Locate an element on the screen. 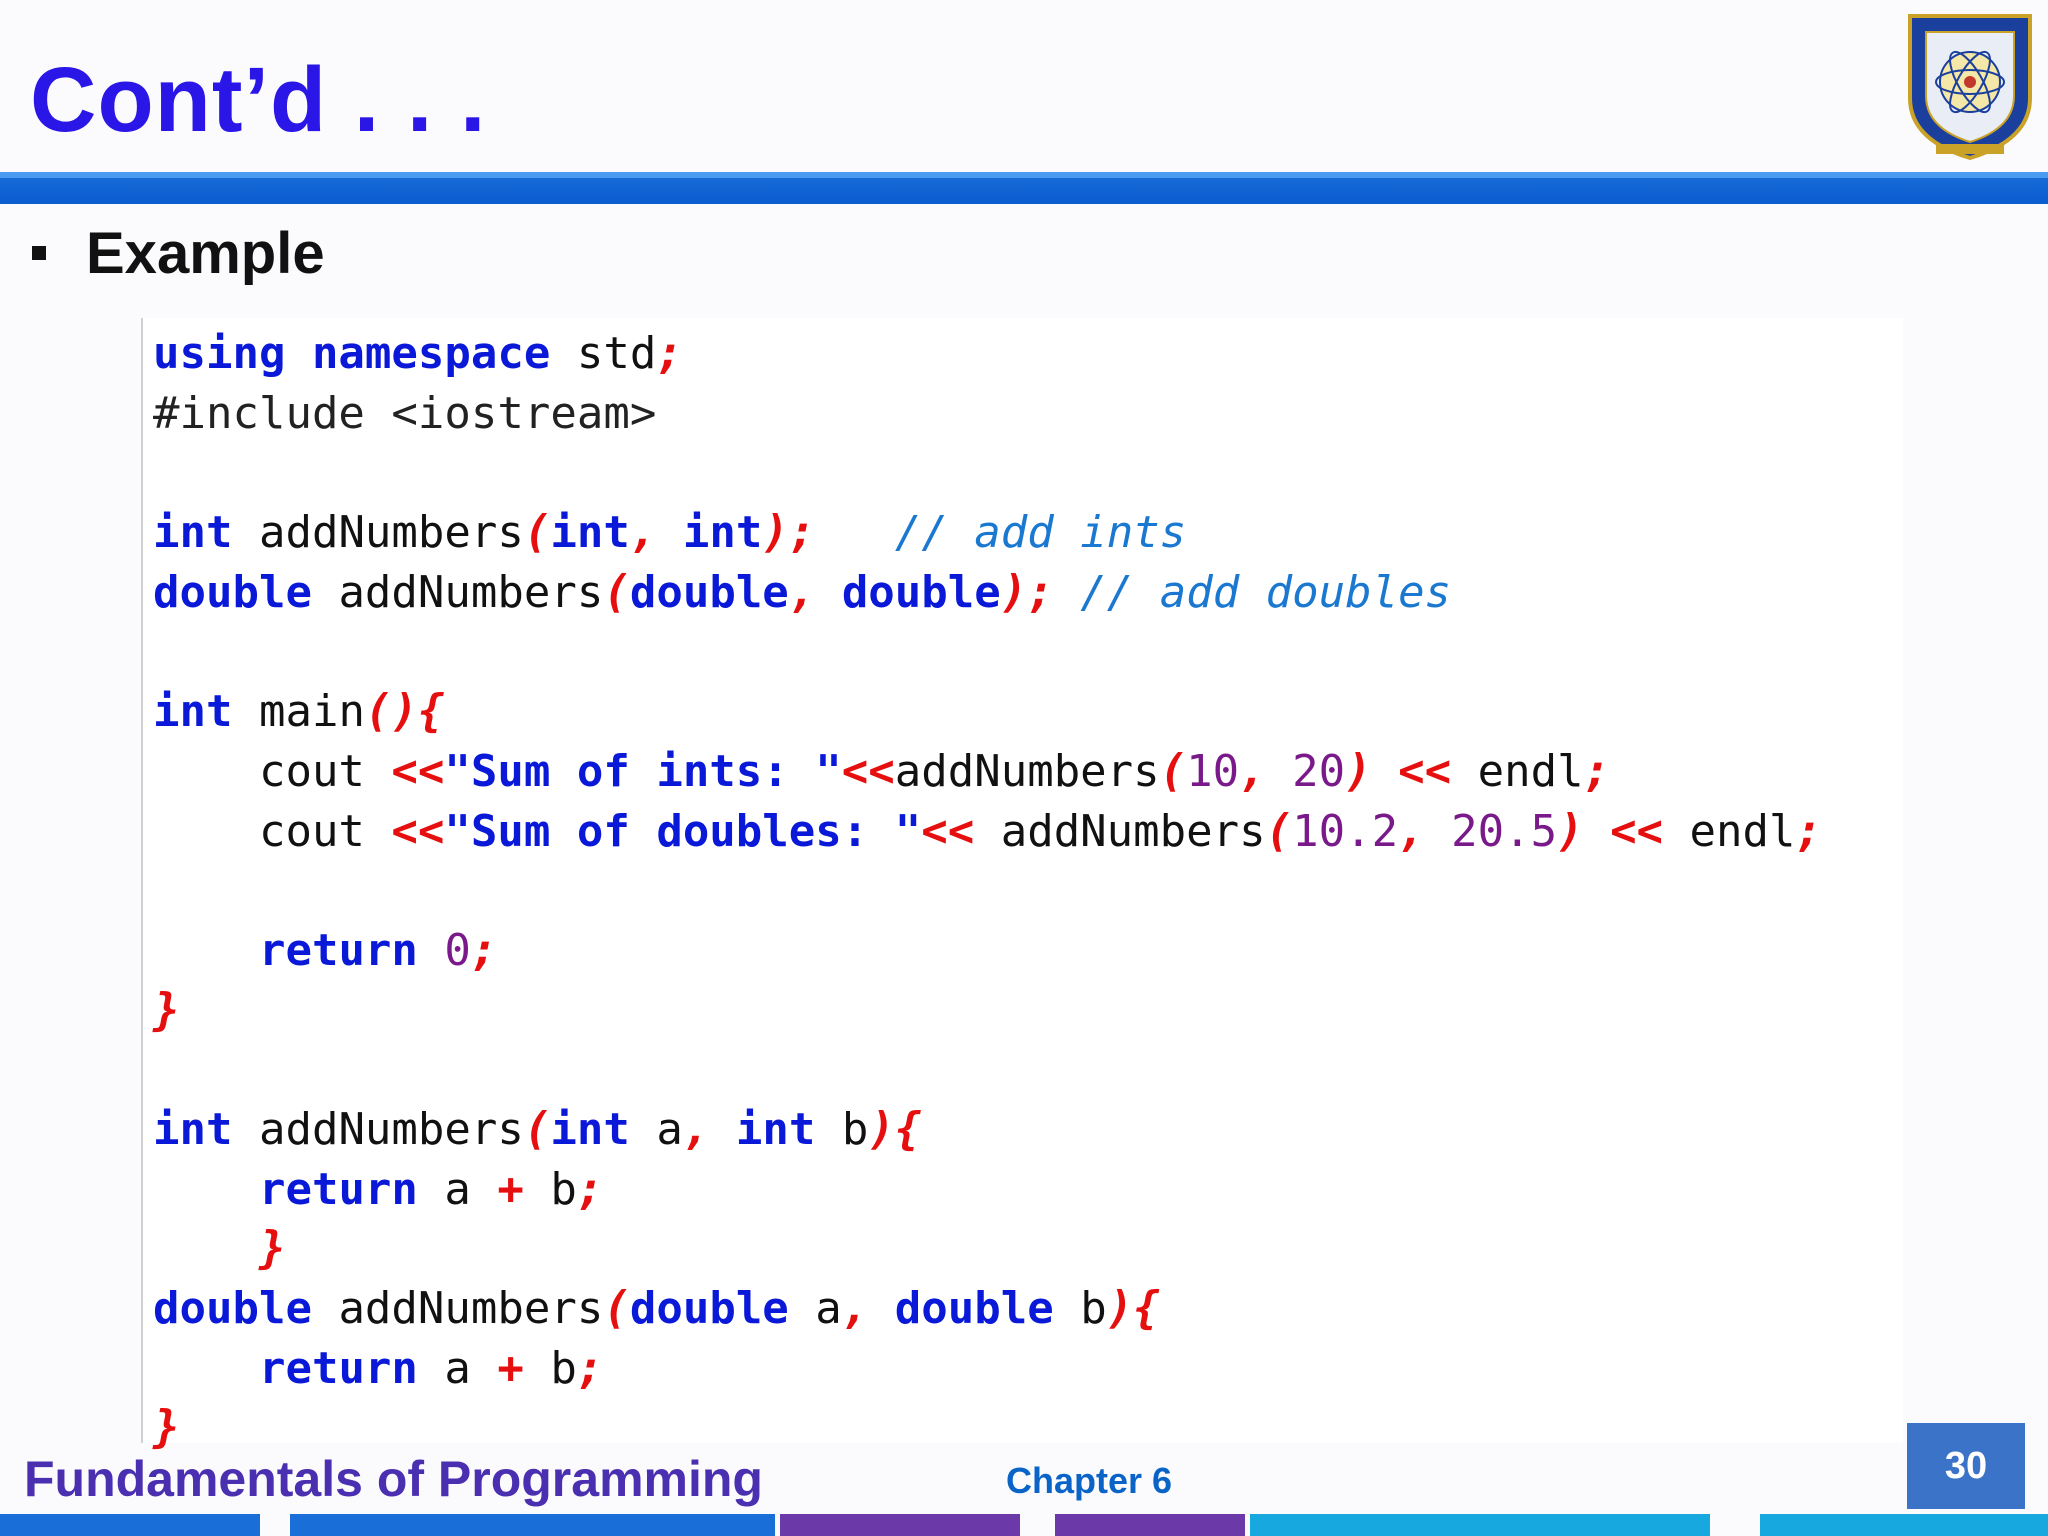 The image size is (2048, 1536). code-token: ); is located at coordinates (1027, 592).